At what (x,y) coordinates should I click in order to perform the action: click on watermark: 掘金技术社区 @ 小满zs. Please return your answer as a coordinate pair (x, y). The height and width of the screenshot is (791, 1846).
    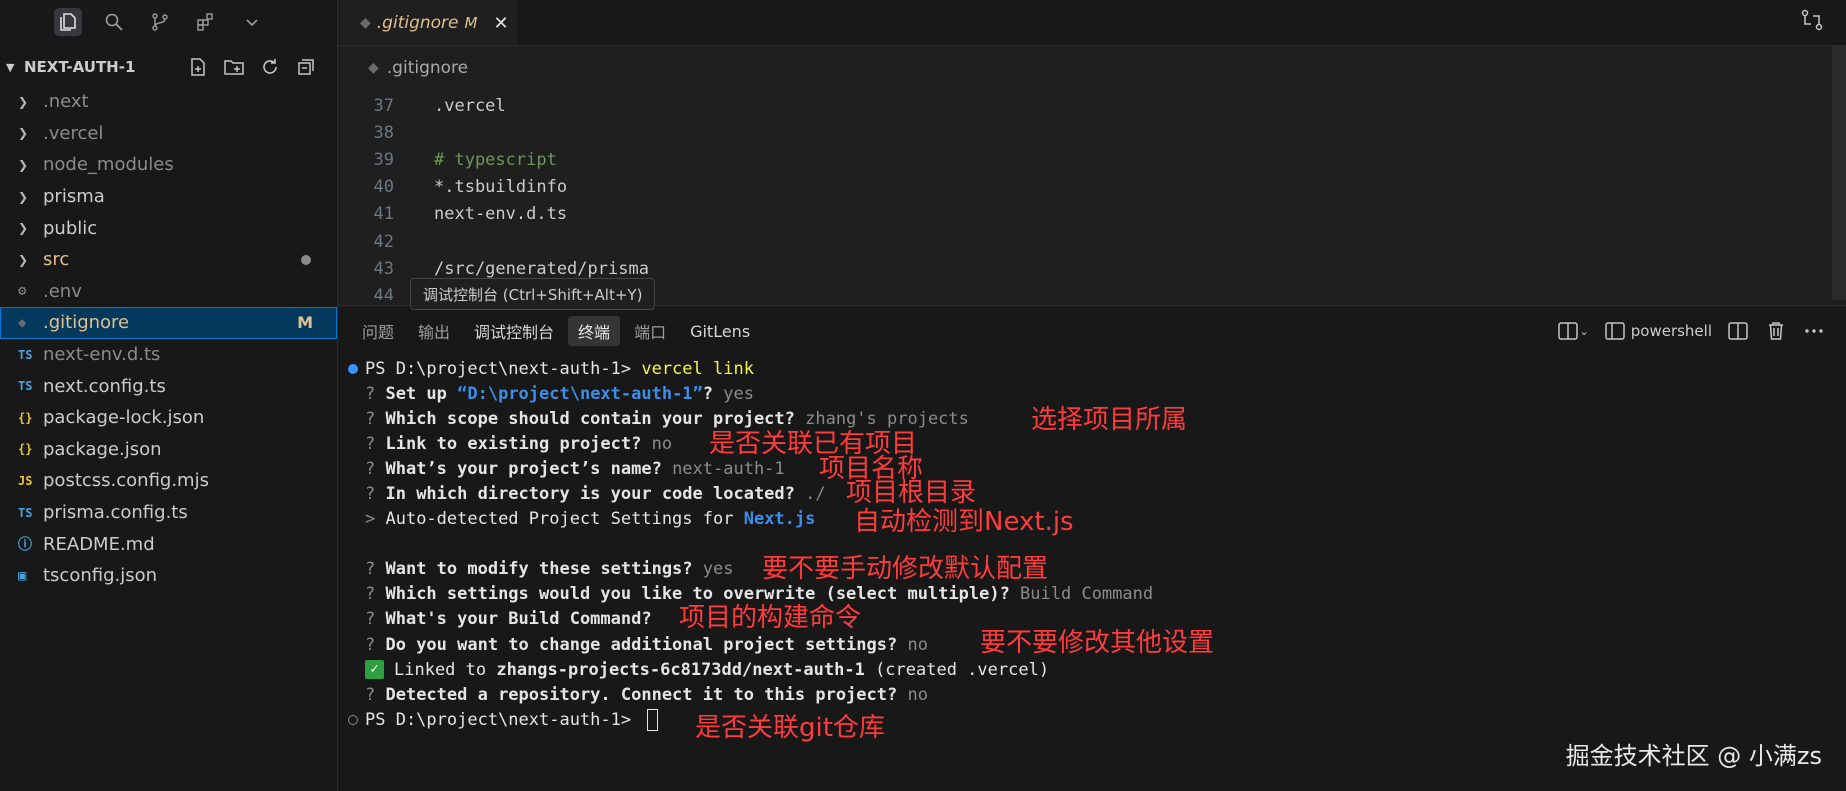
    Looking at the image, I should click on (1693, 756).